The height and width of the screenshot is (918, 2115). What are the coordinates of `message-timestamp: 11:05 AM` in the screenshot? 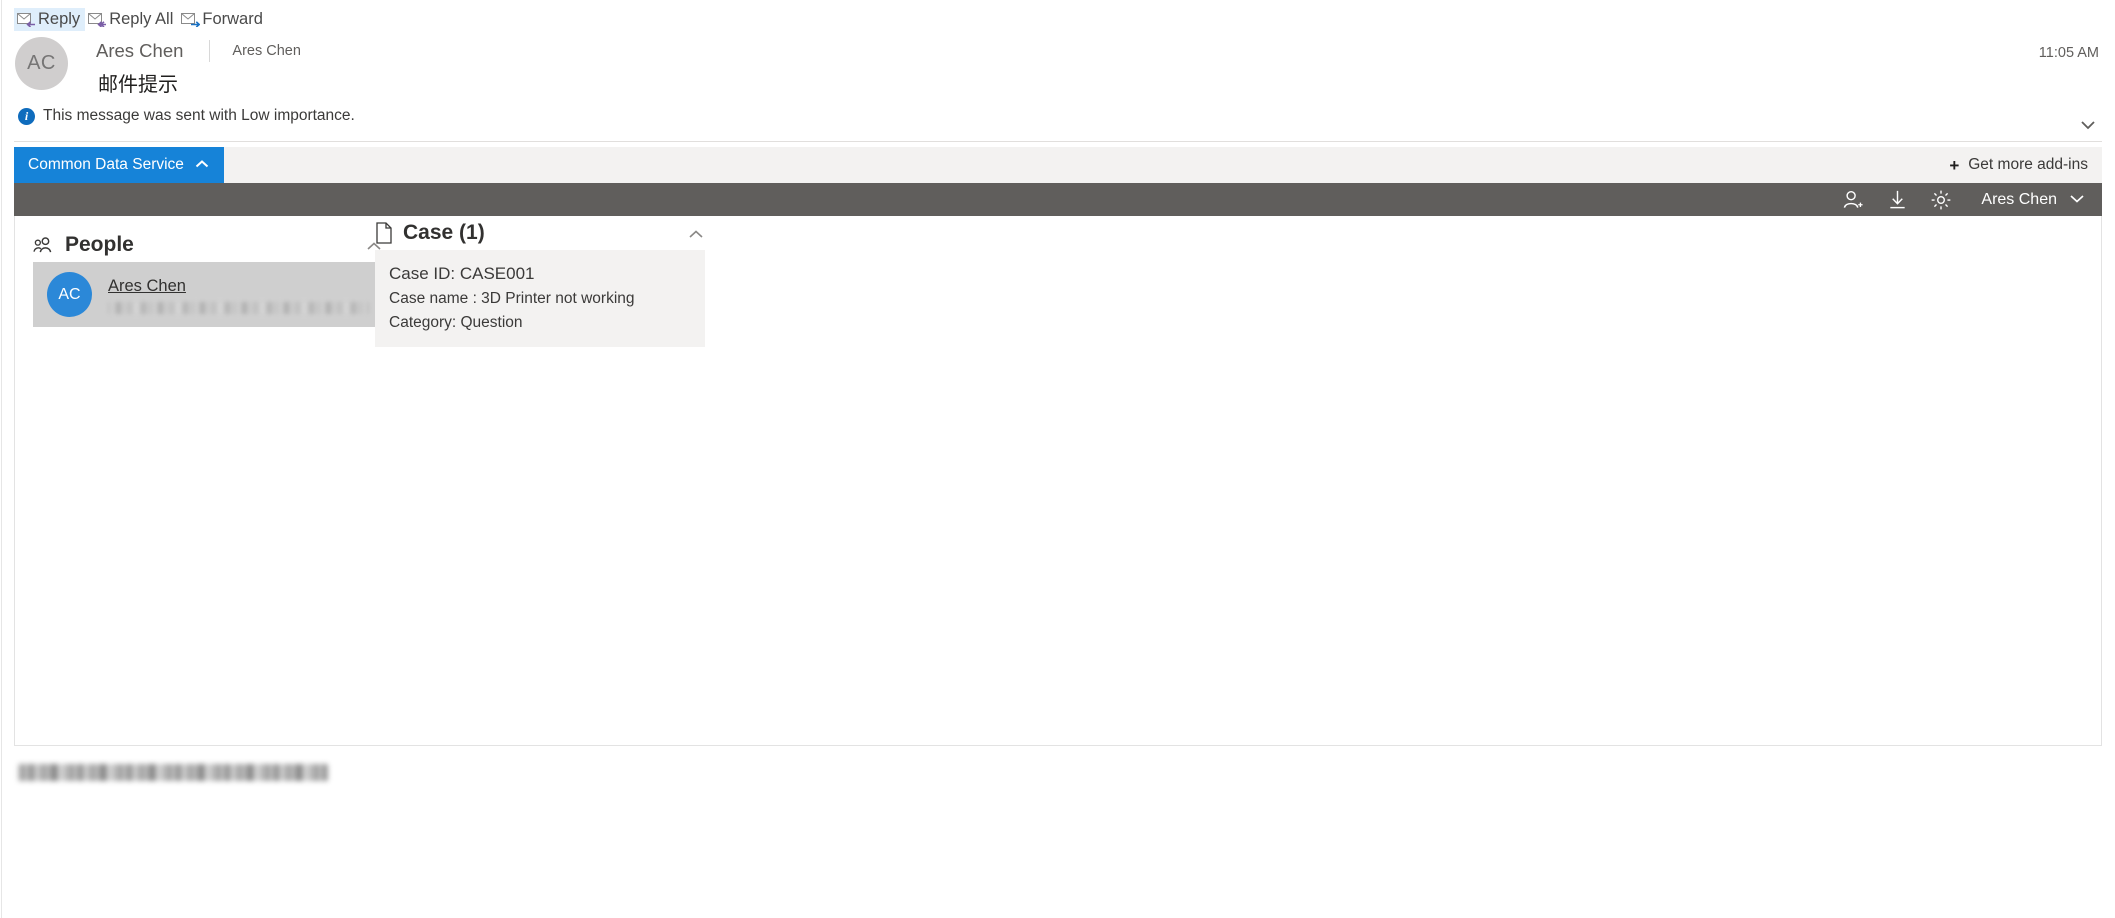 It's located at (2068, 53).